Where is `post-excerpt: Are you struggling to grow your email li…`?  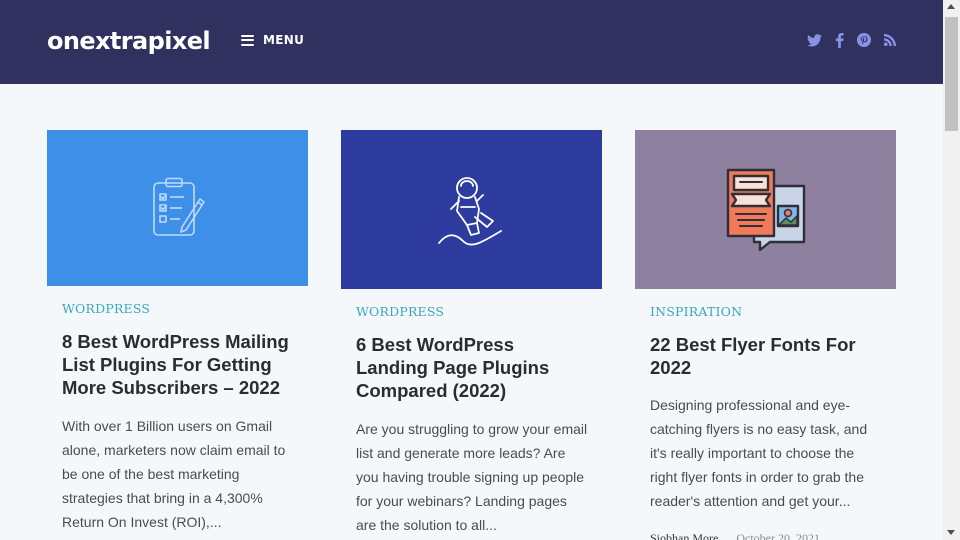 post-excerpt: Are you struggling to grow your email li… is located at coordinates (472, 477).